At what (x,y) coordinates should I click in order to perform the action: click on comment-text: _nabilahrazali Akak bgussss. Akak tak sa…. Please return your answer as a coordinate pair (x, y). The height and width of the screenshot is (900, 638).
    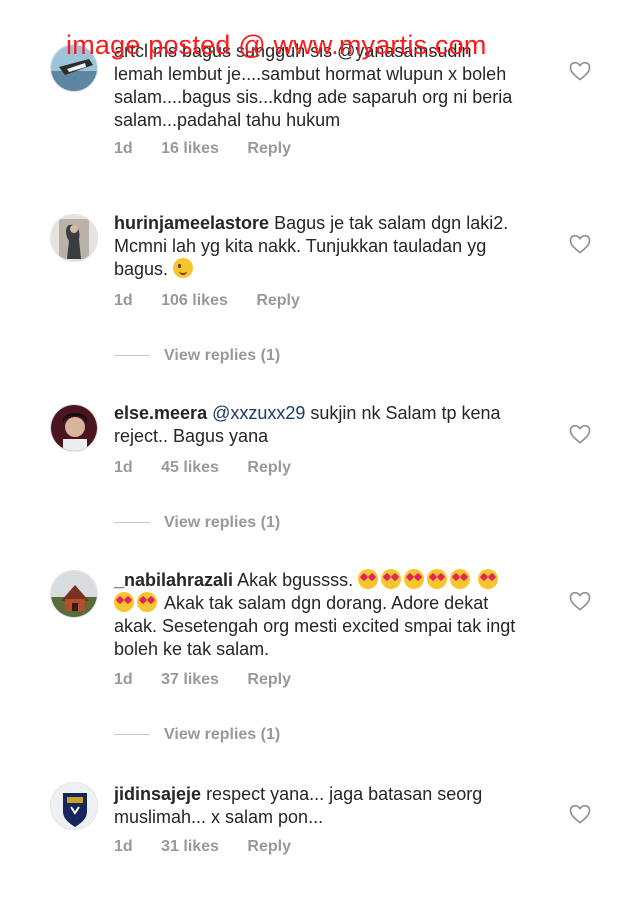
    Looking at the image, I should click on (315, 614).